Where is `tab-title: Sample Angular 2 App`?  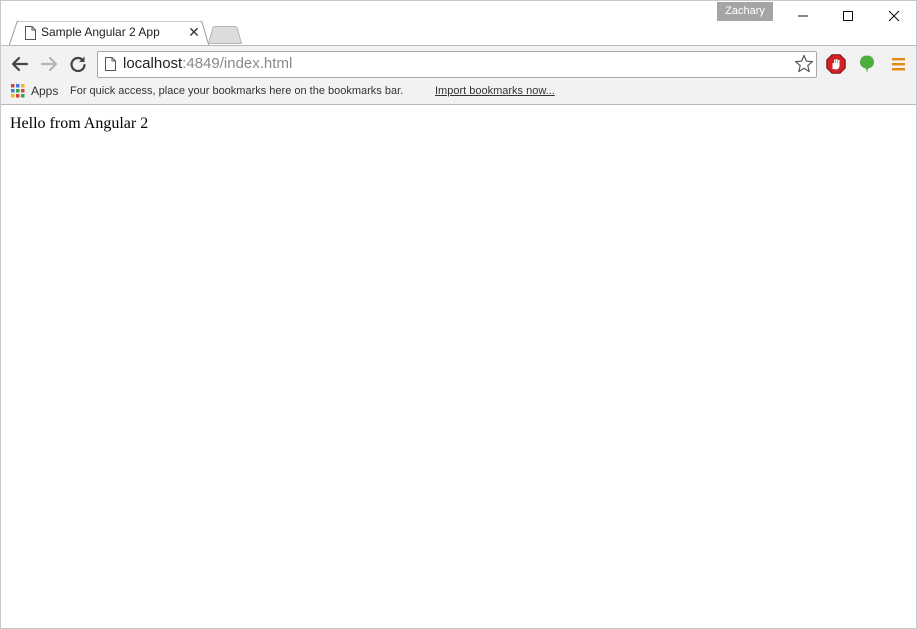
tab-title: Sample Angular 2 App is located at coordinates (100, 32).